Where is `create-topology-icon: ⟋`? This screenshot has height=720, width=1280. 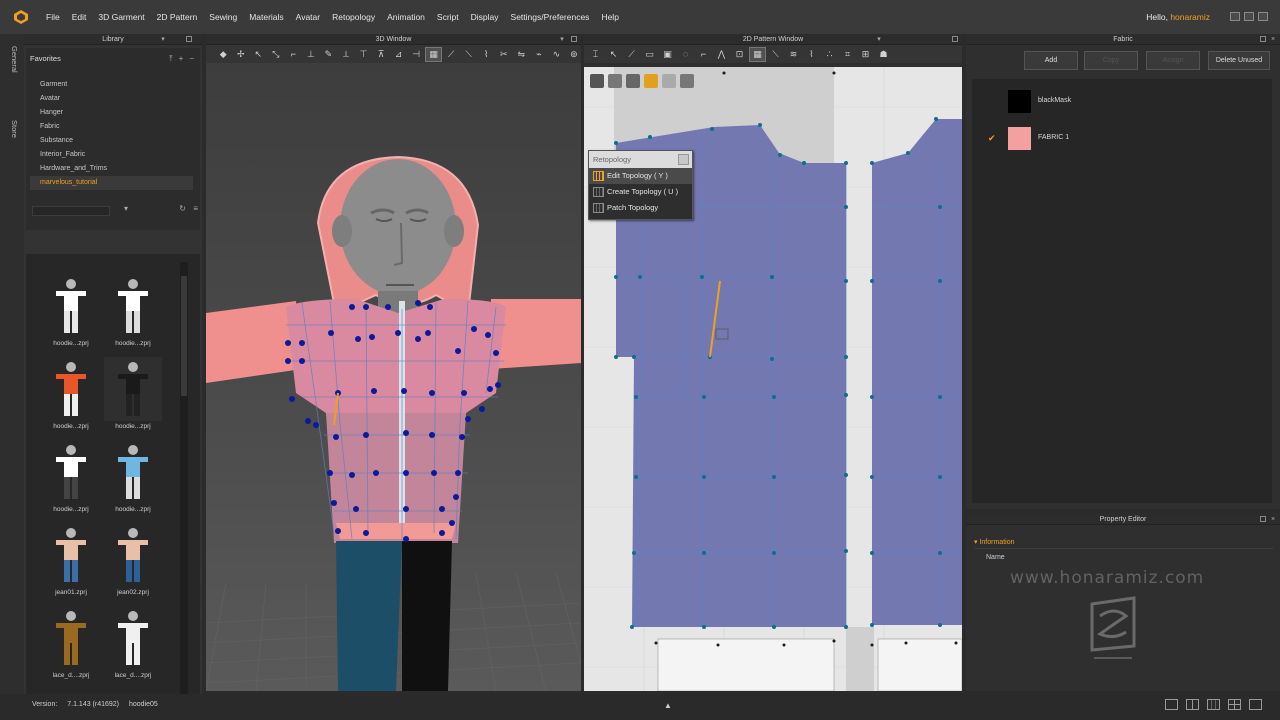
create-topology-icon: ⟋ is located at coordinates (451, 54).